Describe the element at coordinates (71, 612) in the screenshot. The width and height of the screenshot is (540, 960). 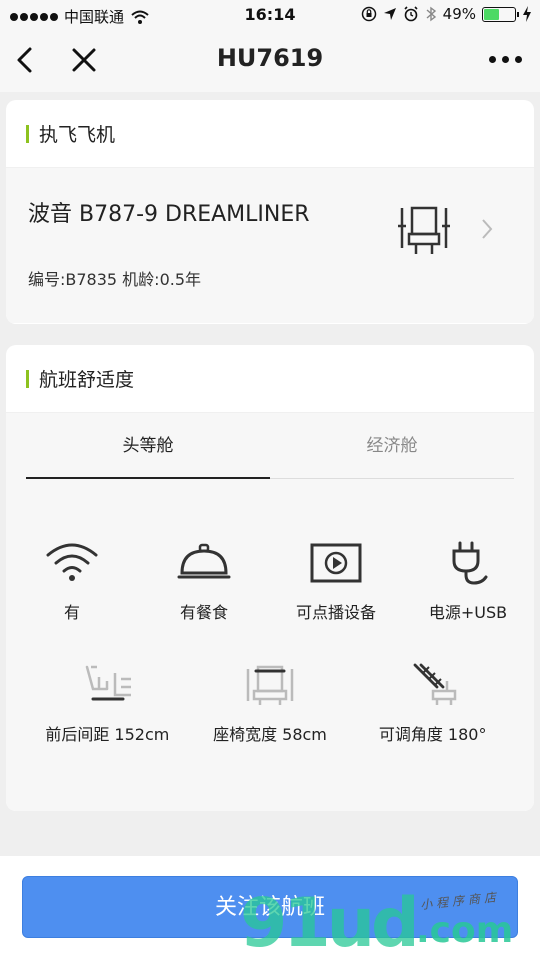
I see `amenity-label: 有` at that location.